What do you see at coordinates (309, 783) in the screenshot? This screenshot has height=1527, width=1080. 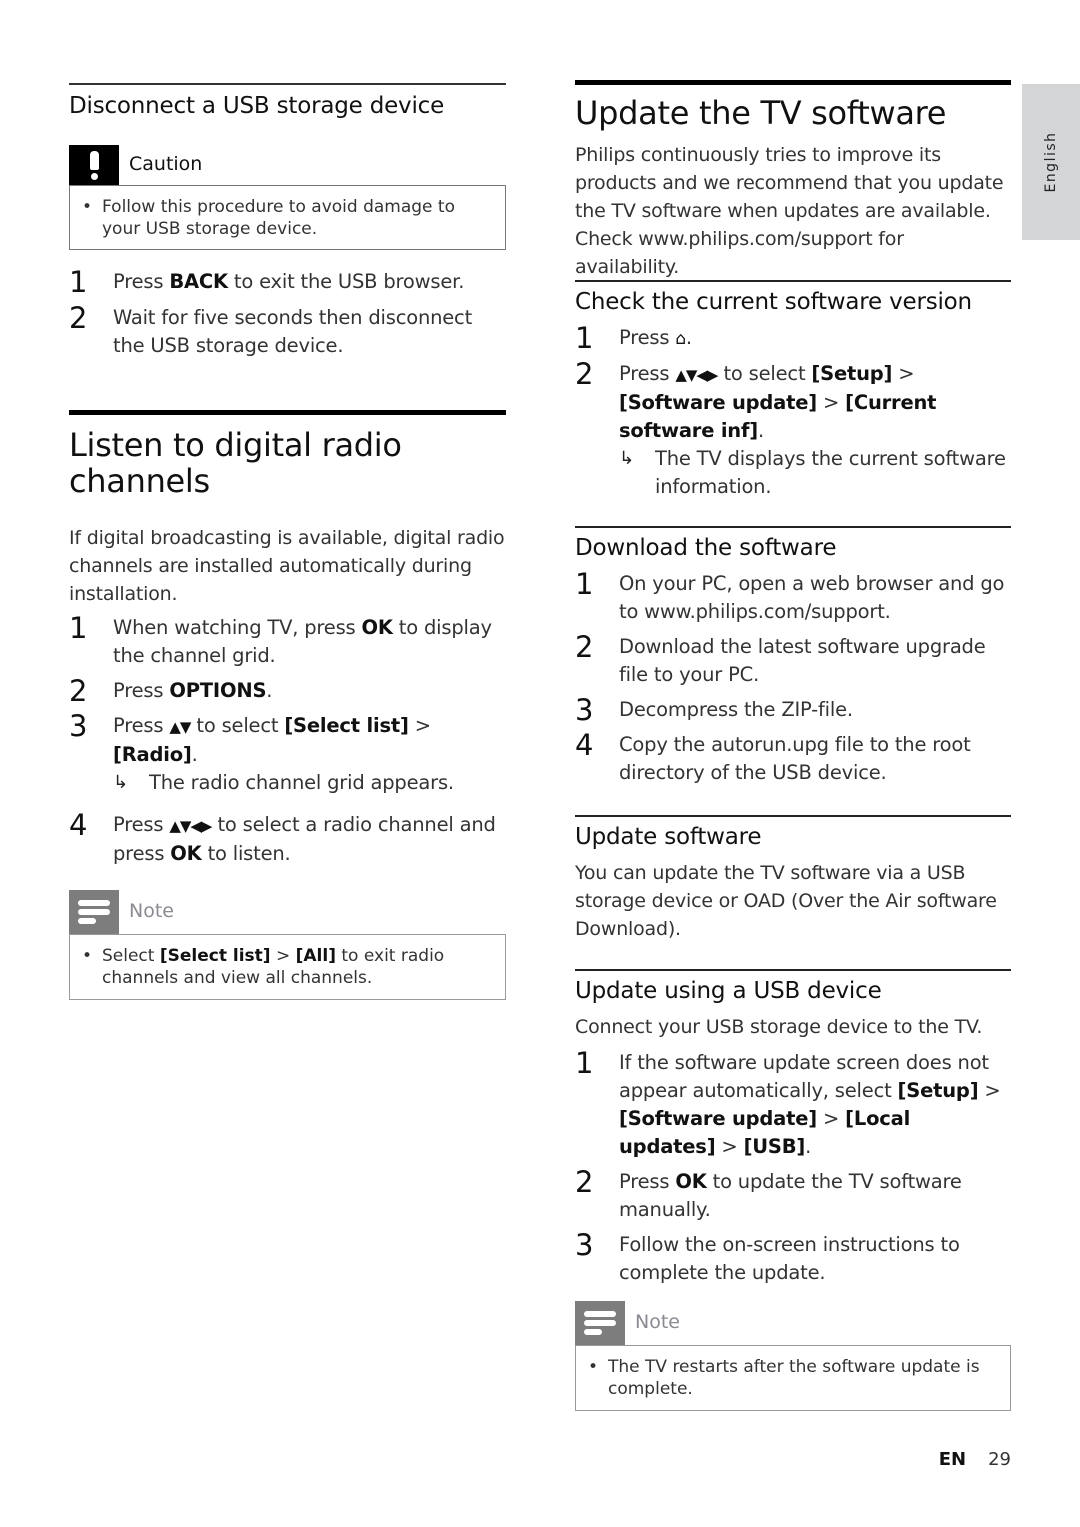 I see `step-result: ↳ The radio channel grid appears.` at bounding box center [309, 783].